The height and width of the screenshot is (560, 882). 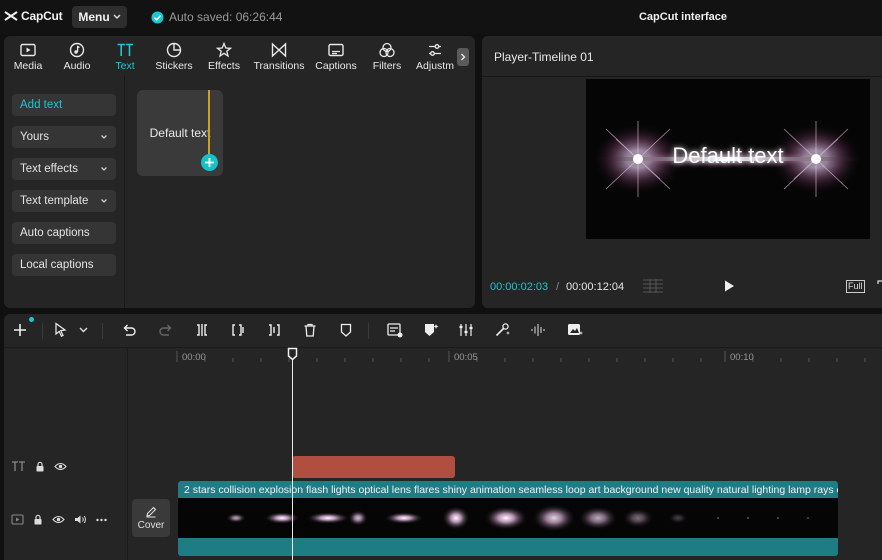 I want to click on undo-button, so click(x=129, y=330).